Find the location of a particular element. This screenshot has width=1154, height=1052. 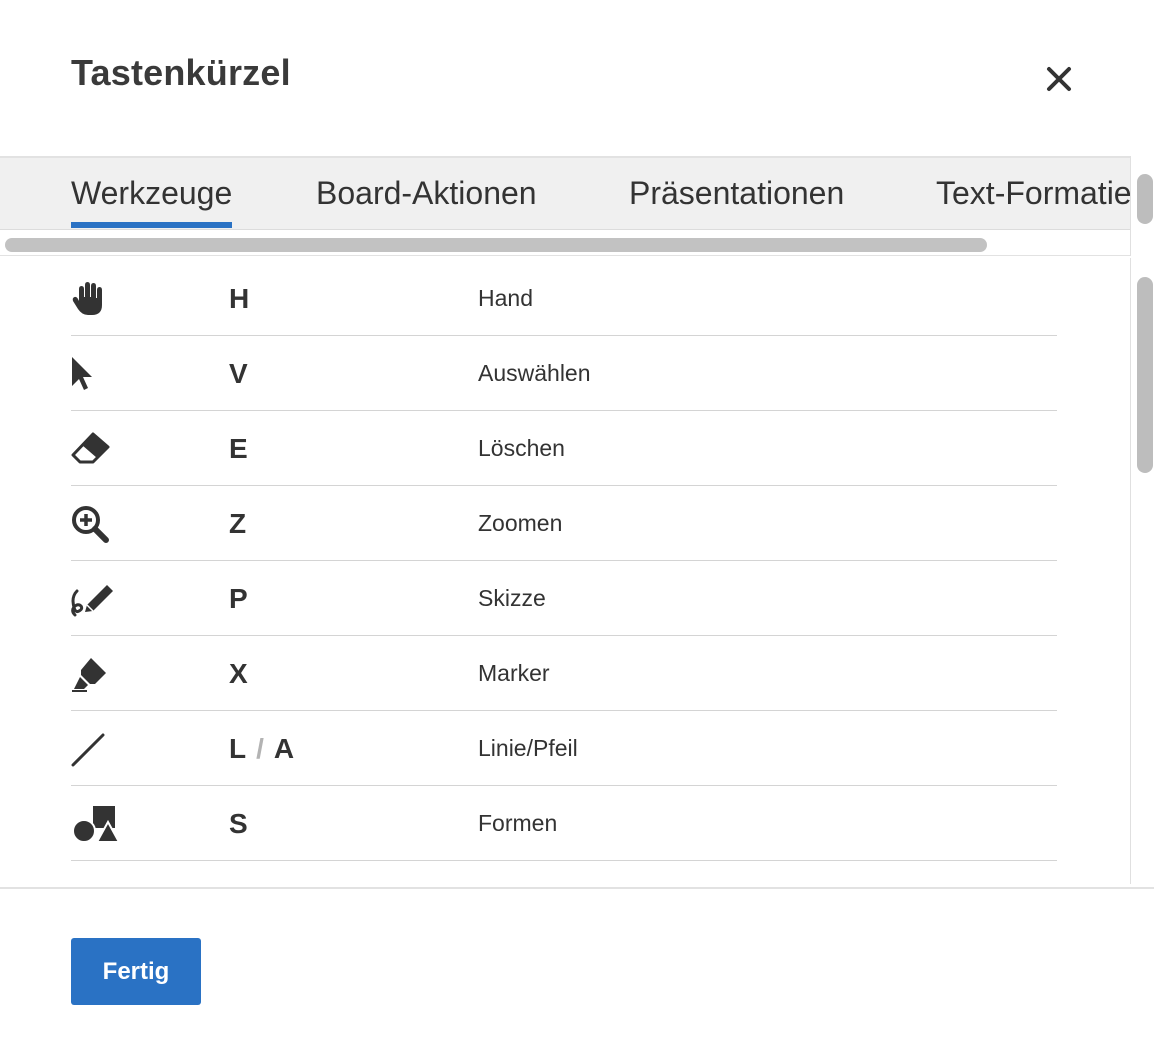

shortcut-key: Z is located at coordinates (238, 523).